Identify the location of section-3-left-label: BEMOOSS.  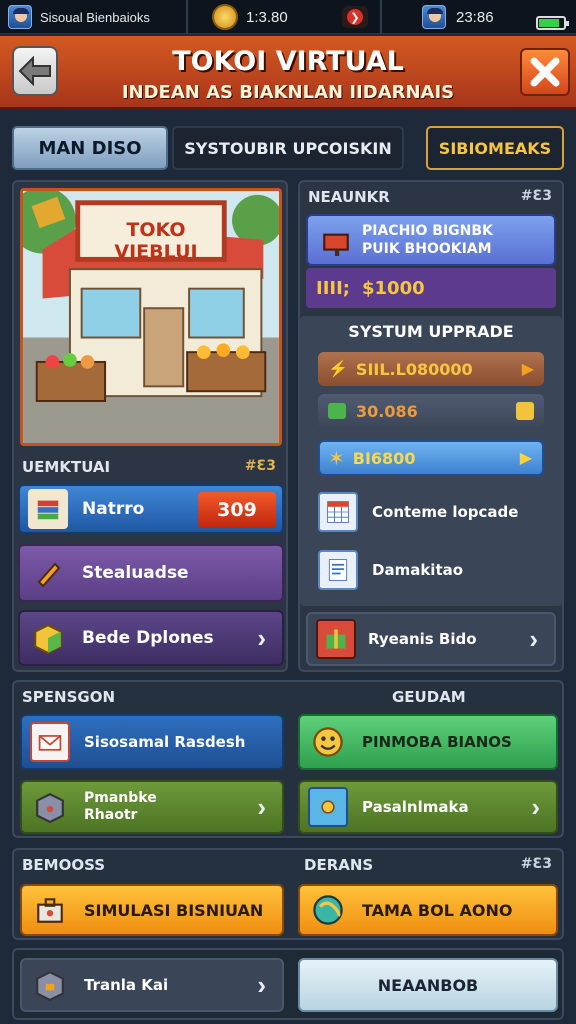
(64, 865).